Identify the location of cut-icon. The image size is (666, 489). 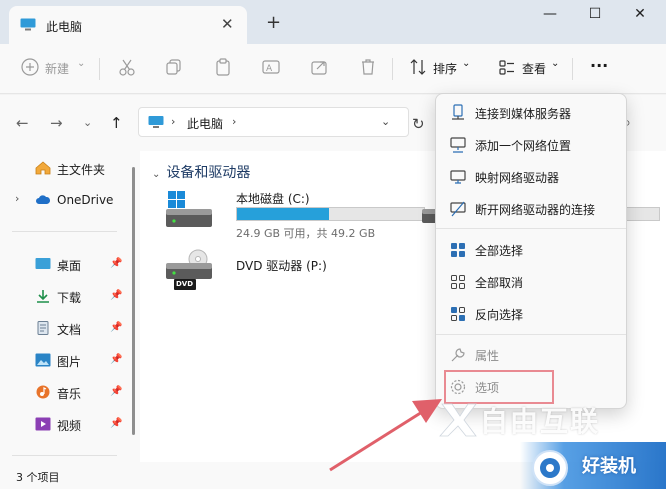
(127, 67).